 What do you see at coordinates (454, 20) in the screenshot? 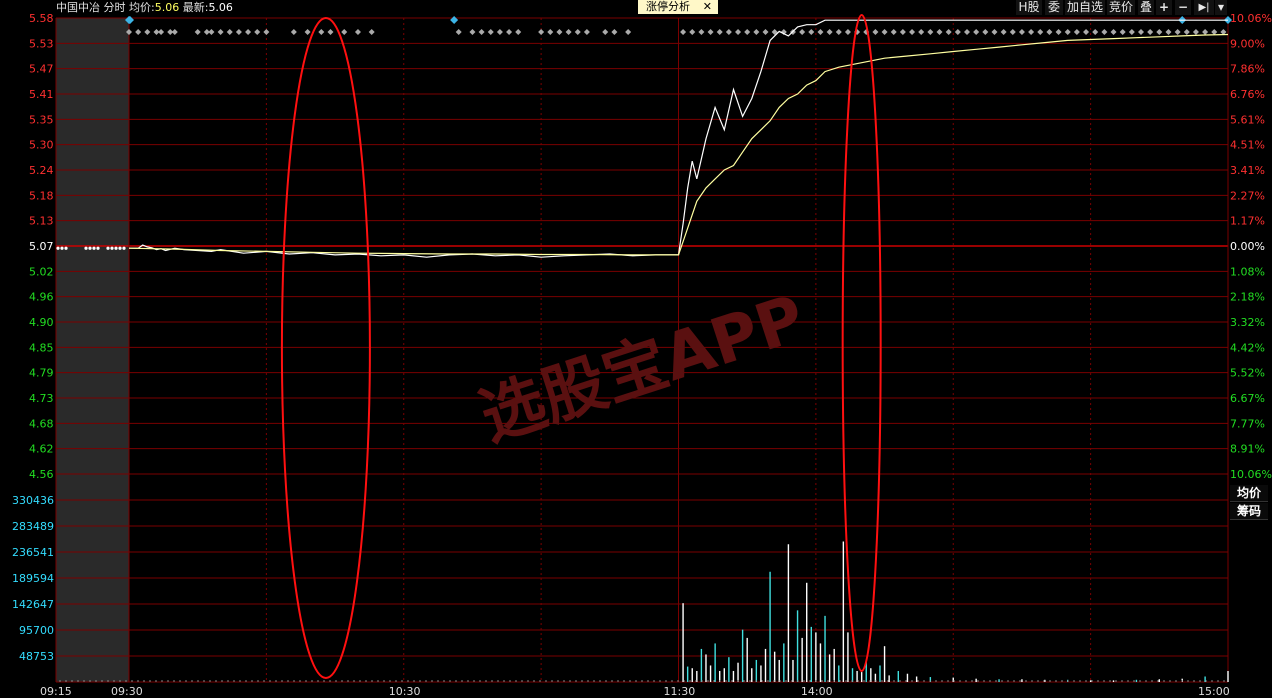
I see `highlight-diamond` at bounding box center [454, 20].